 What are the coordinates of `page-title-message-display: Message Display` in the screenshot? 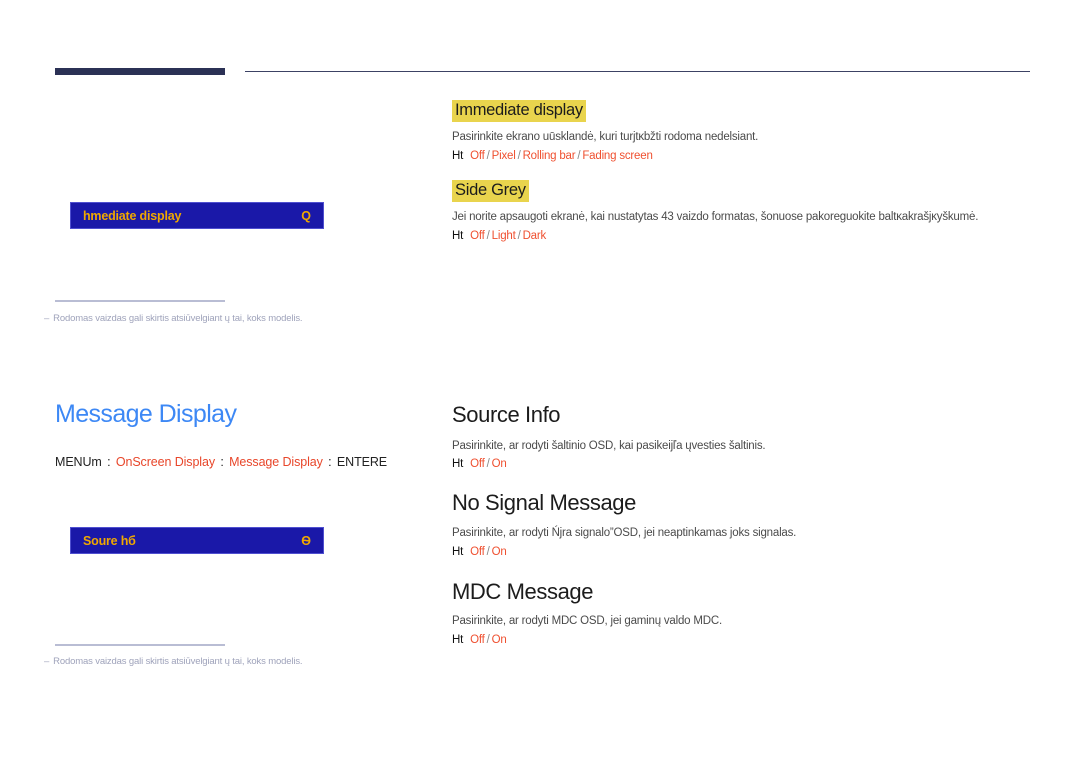 It's located at (146, 414).